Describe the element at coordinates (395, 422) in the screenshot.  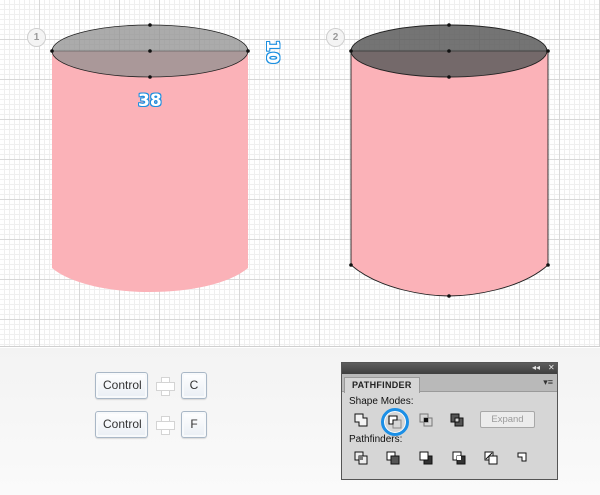
I see `minus-front-icon` at that location.